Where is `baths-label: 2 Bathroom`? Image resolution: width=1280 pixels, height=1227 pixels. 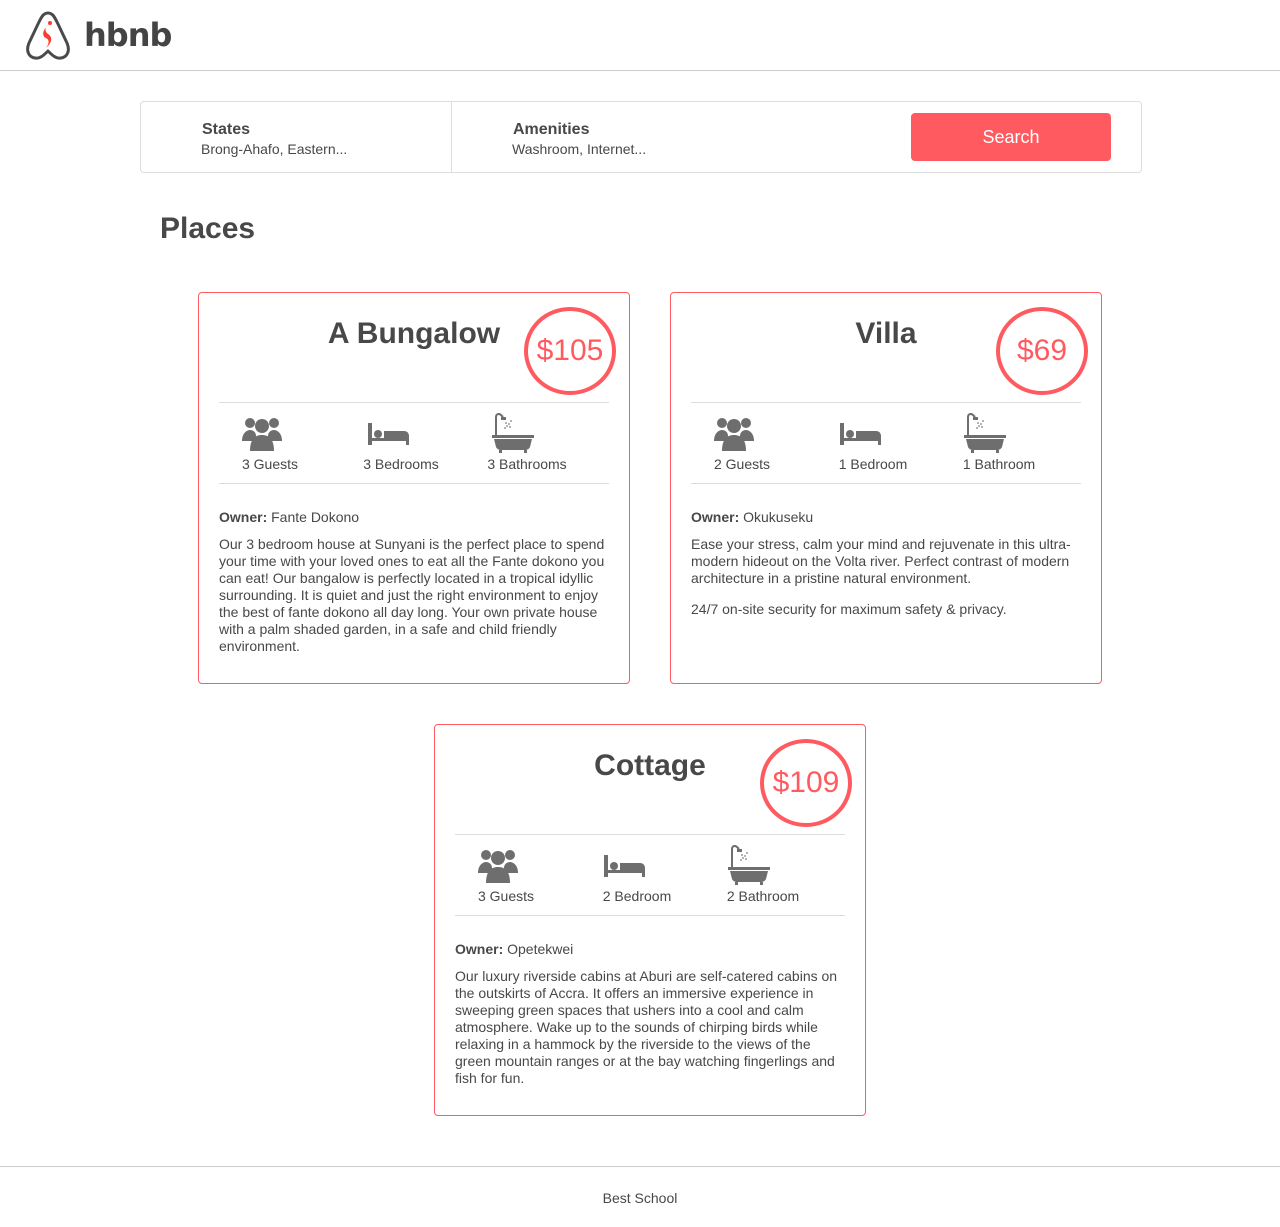
baths-label: 2 Bathroom is located at coordinates (763, 896).